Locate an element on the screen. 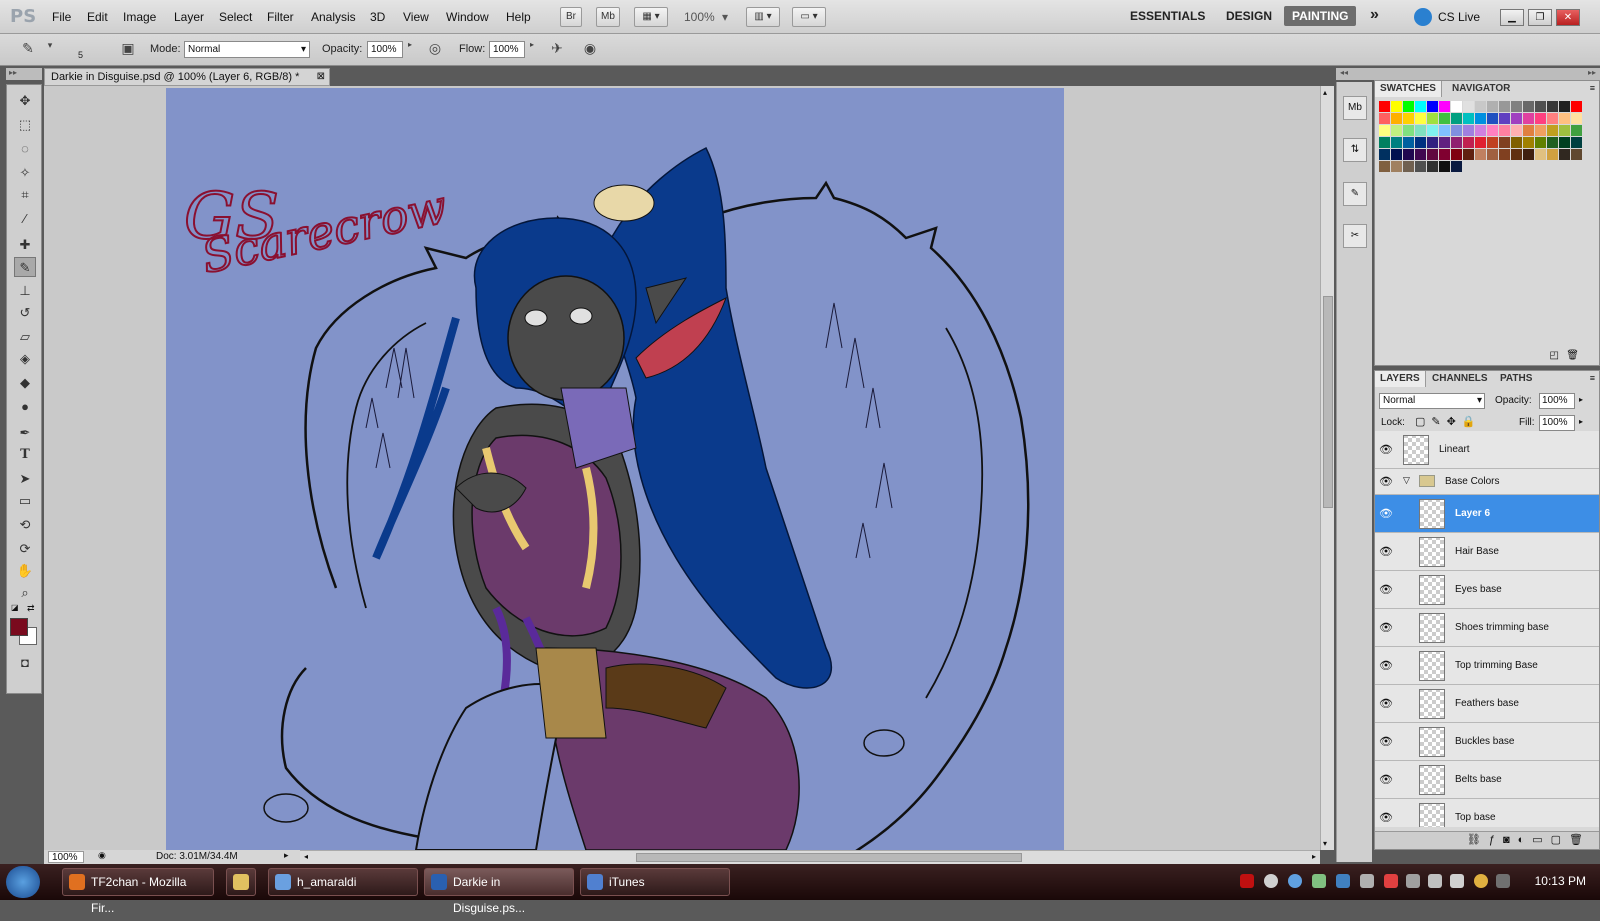 The width and height of the screenshot is (1600, 921). layers-footer-icons: ⛓ƒ◙◐▭▢🗑 is located at coordinates (1487, 840).